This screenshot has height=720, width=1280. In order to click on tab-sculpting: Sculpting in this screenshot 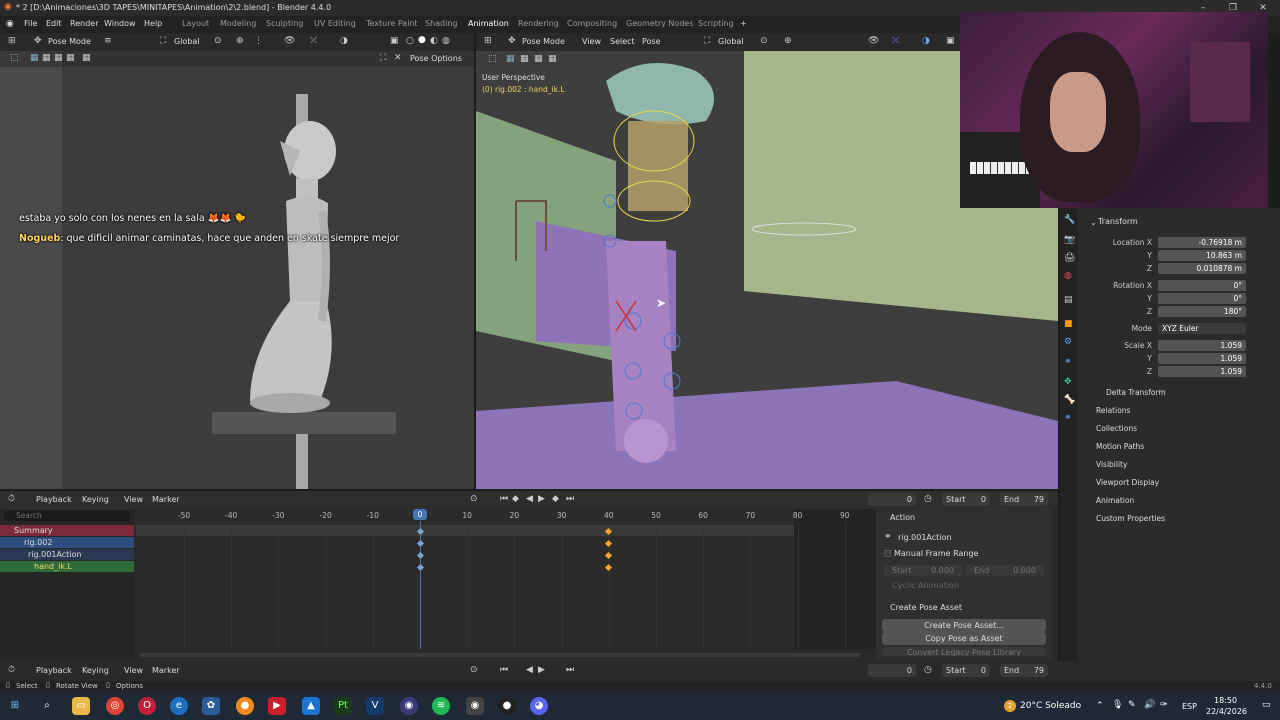, I will do `click(284, 23)`.